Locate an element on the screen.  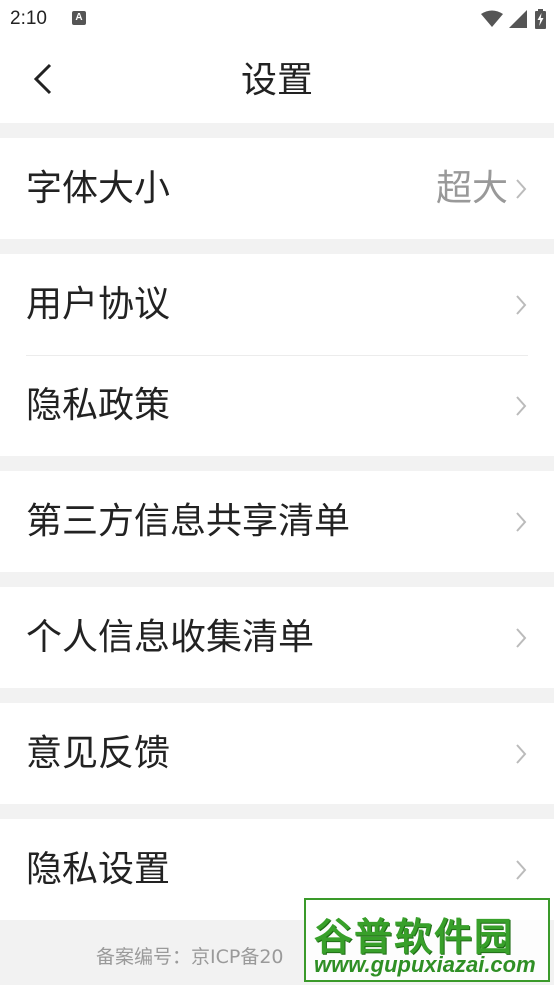
settings-item-privacy-policy: 隐私政策 is located at coordinates (277, 405).